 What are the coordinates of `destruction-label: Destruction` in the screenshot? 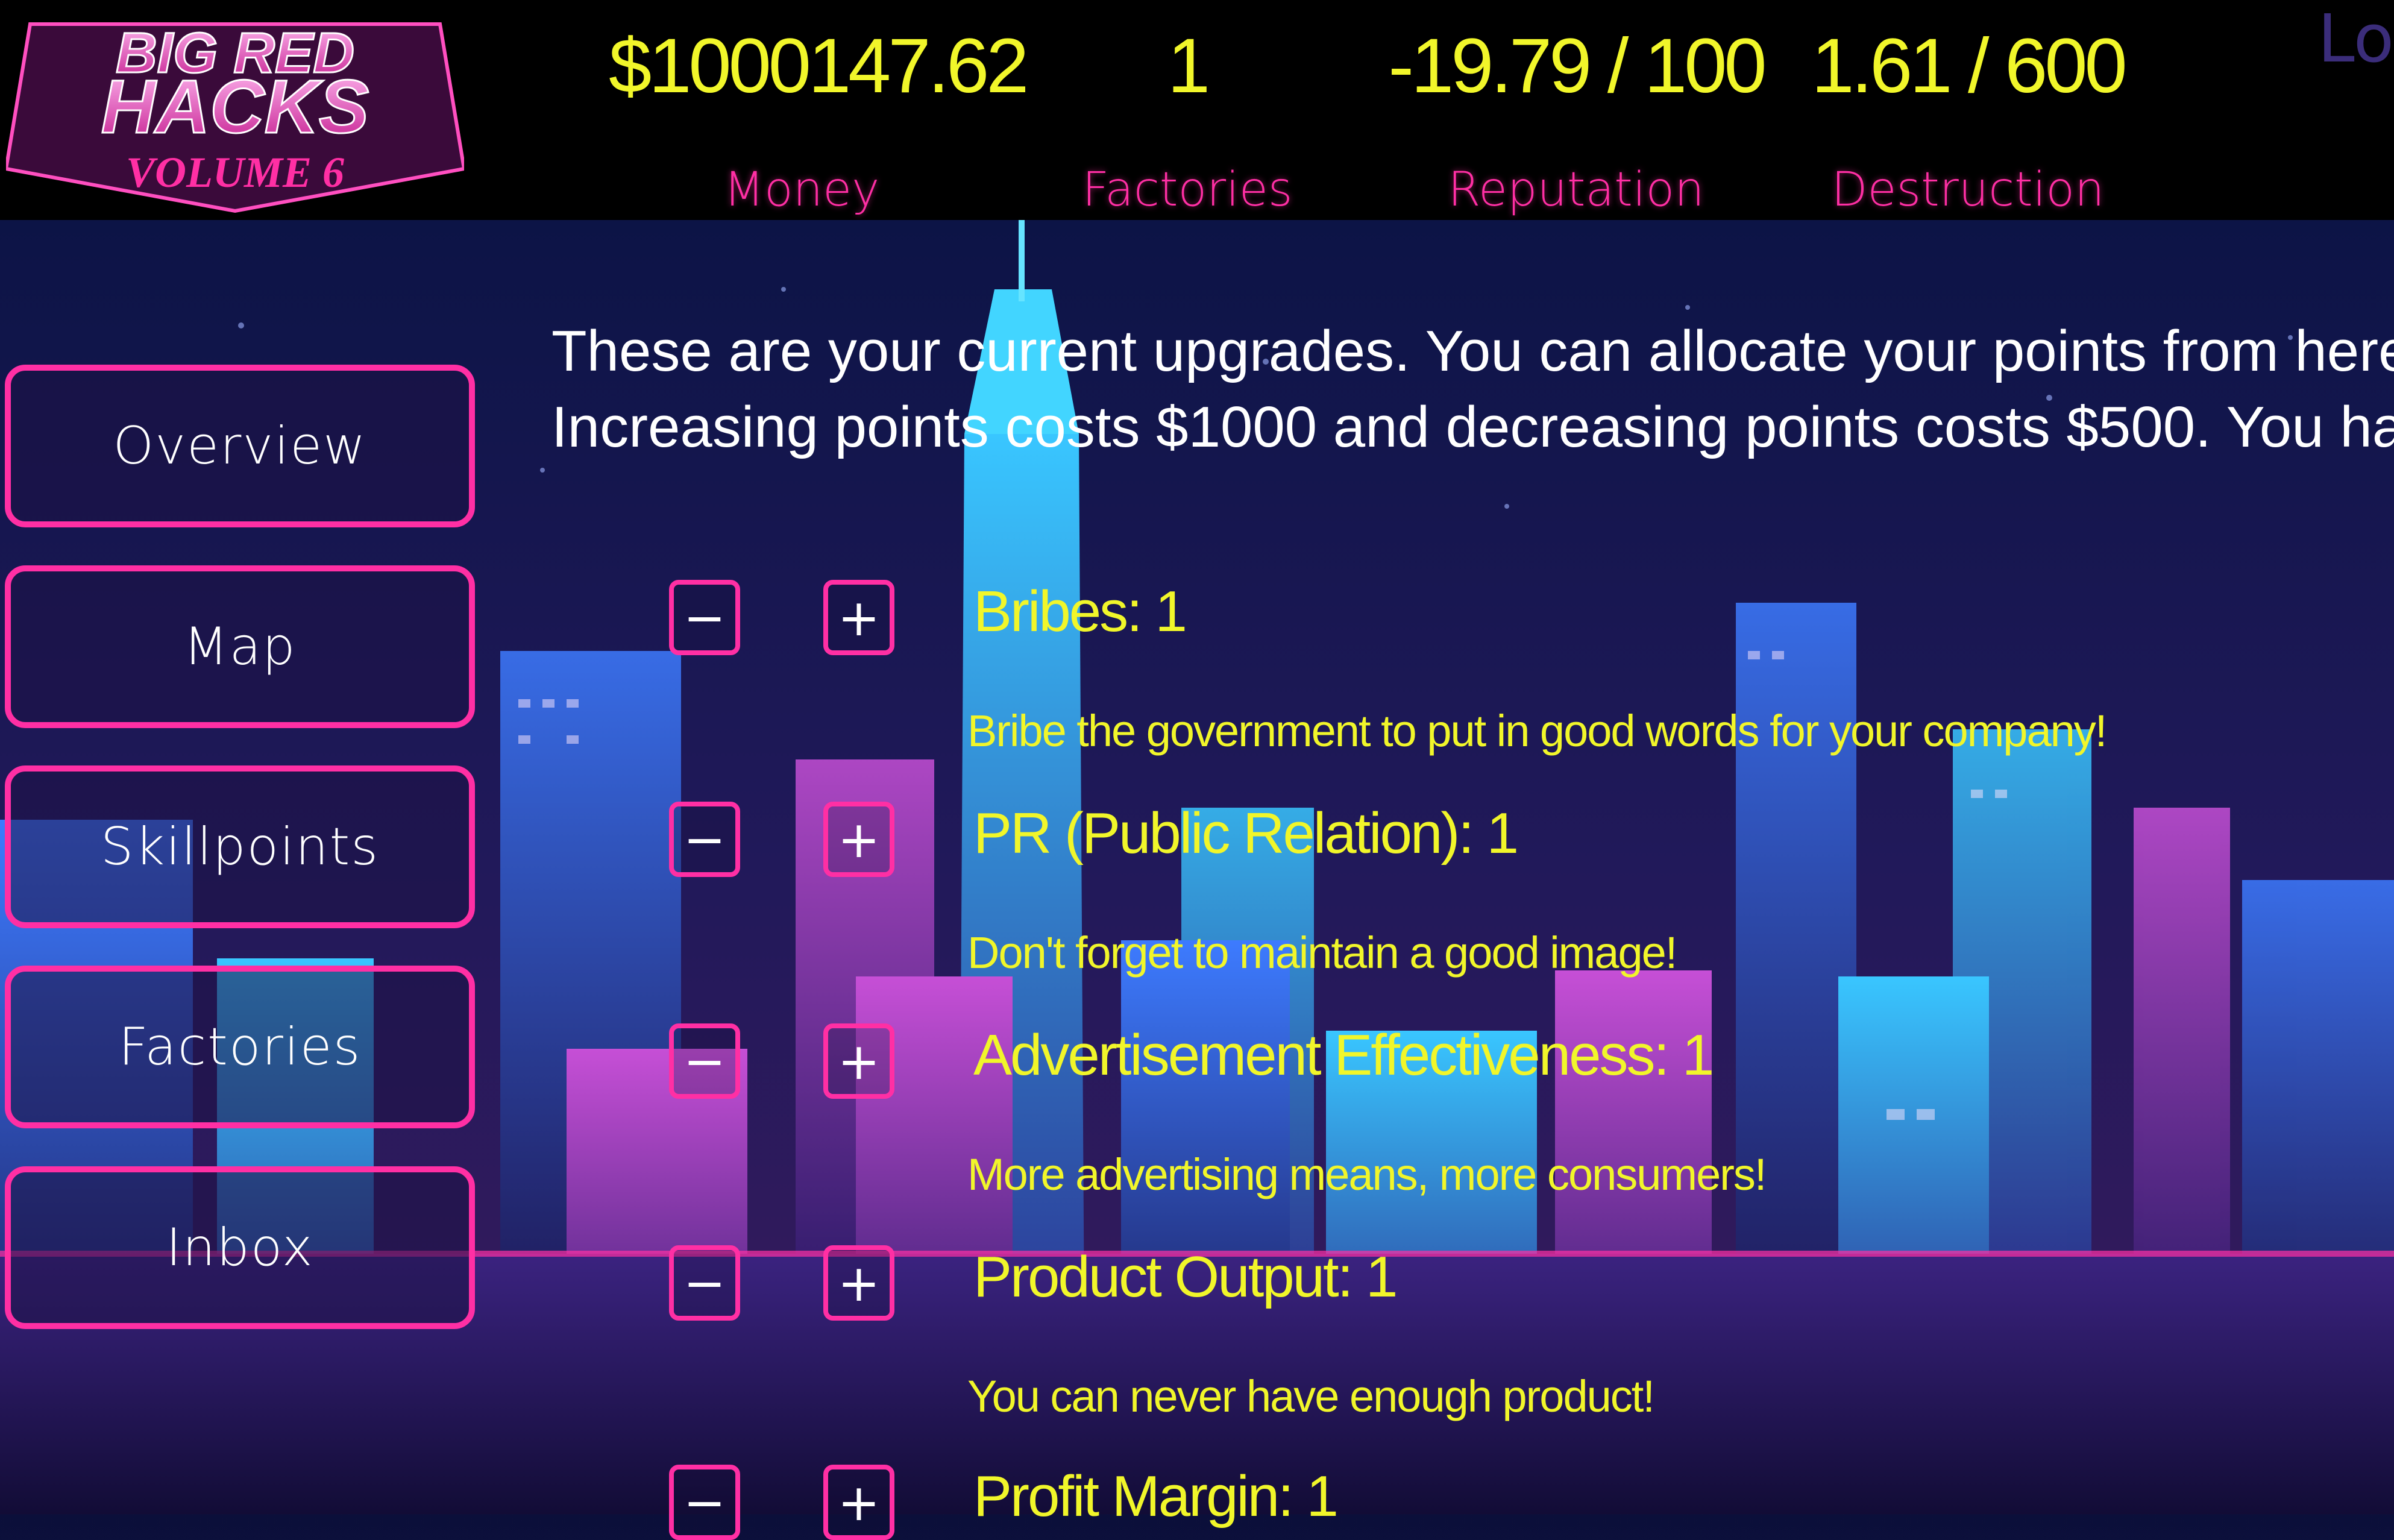 It's located at (1968, 190).